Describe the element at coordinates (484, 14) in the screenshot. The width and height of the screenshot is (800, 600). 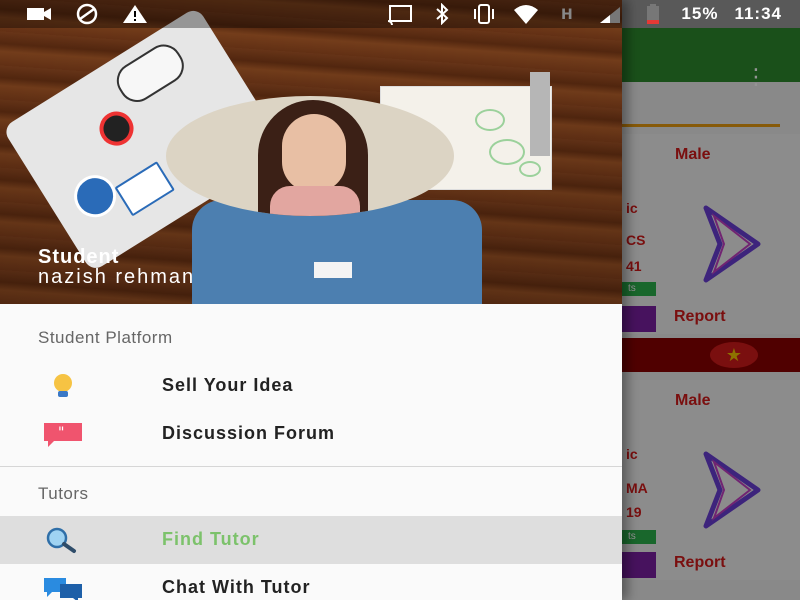
I see `vibrate-icon` at that location.